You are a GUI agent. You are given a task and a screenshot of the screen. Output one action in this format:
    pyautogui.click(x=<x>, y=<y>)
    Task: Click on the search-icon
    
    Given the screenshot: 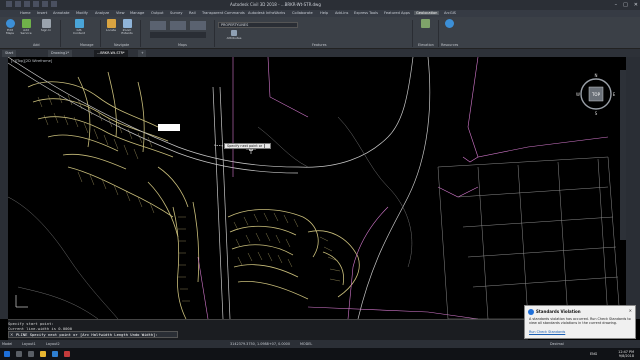 What is the action you would take?
    pyautogui.click(x=19, y=354)
    